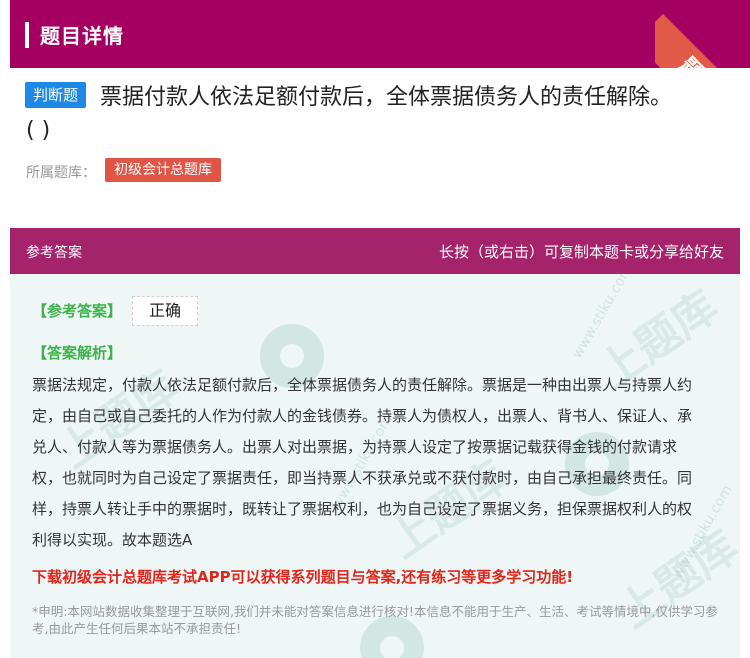 This screenshot has width=750, height=658. What do you see at coordinates (82, 36) in the screenshot?
I see `page-title: 题目详情` at bounding box center [82, 36].